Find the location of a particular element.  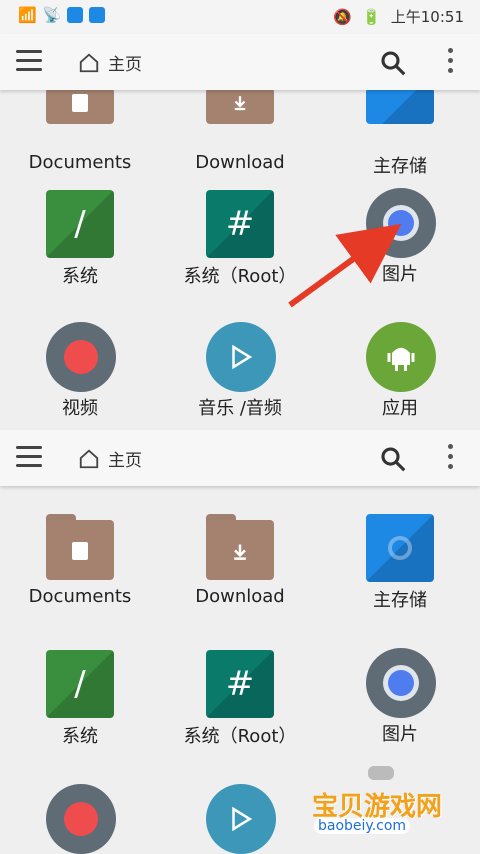

gamepad-icon is located at coordinates (381, 773).